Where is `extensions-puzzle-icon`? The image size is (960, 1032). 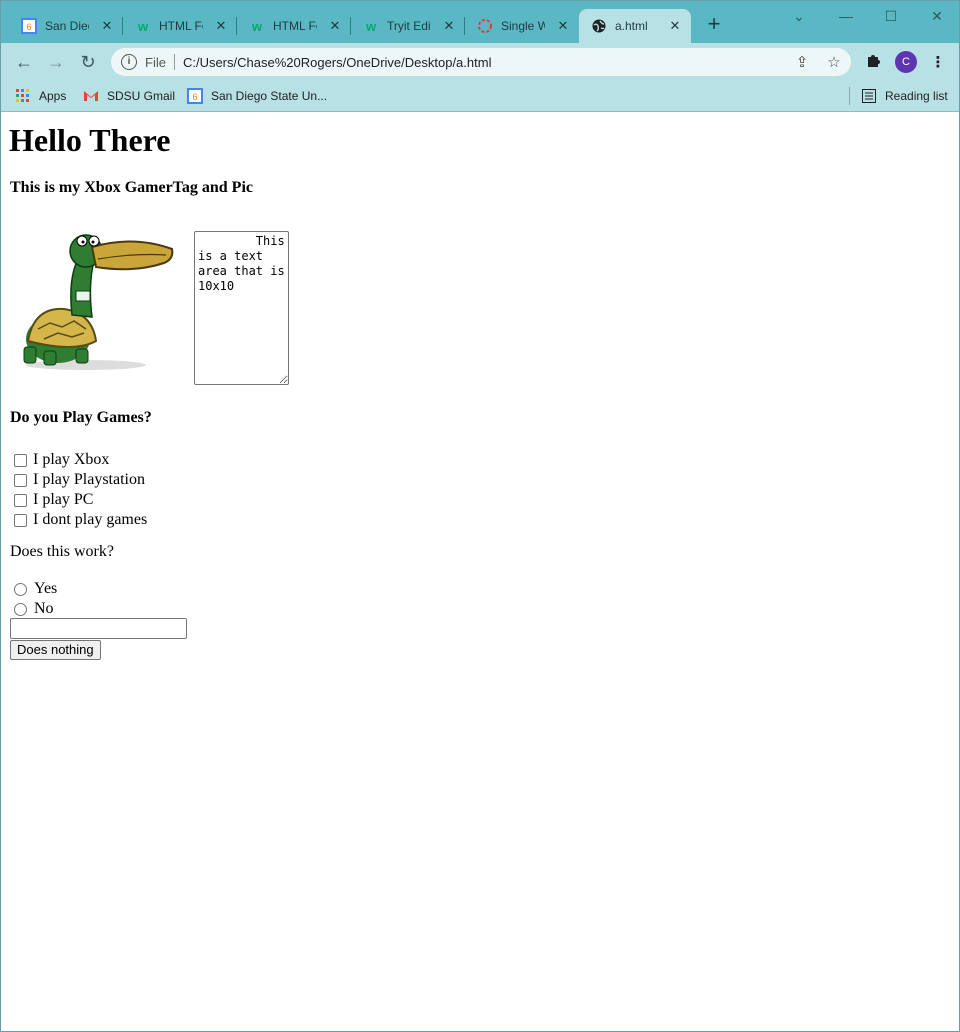 extensions-puzzle-icon is located at coordinates (874, 63).